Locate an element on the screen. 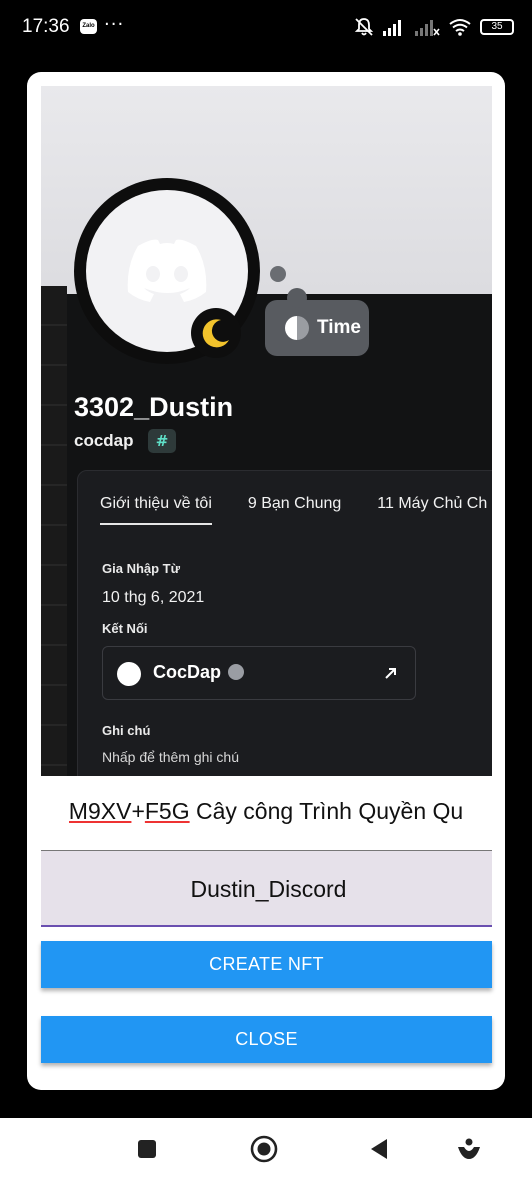 The width and height of the screenshot is (532, 1180). status-time: 17:36 is located at coordinates (46, 26).